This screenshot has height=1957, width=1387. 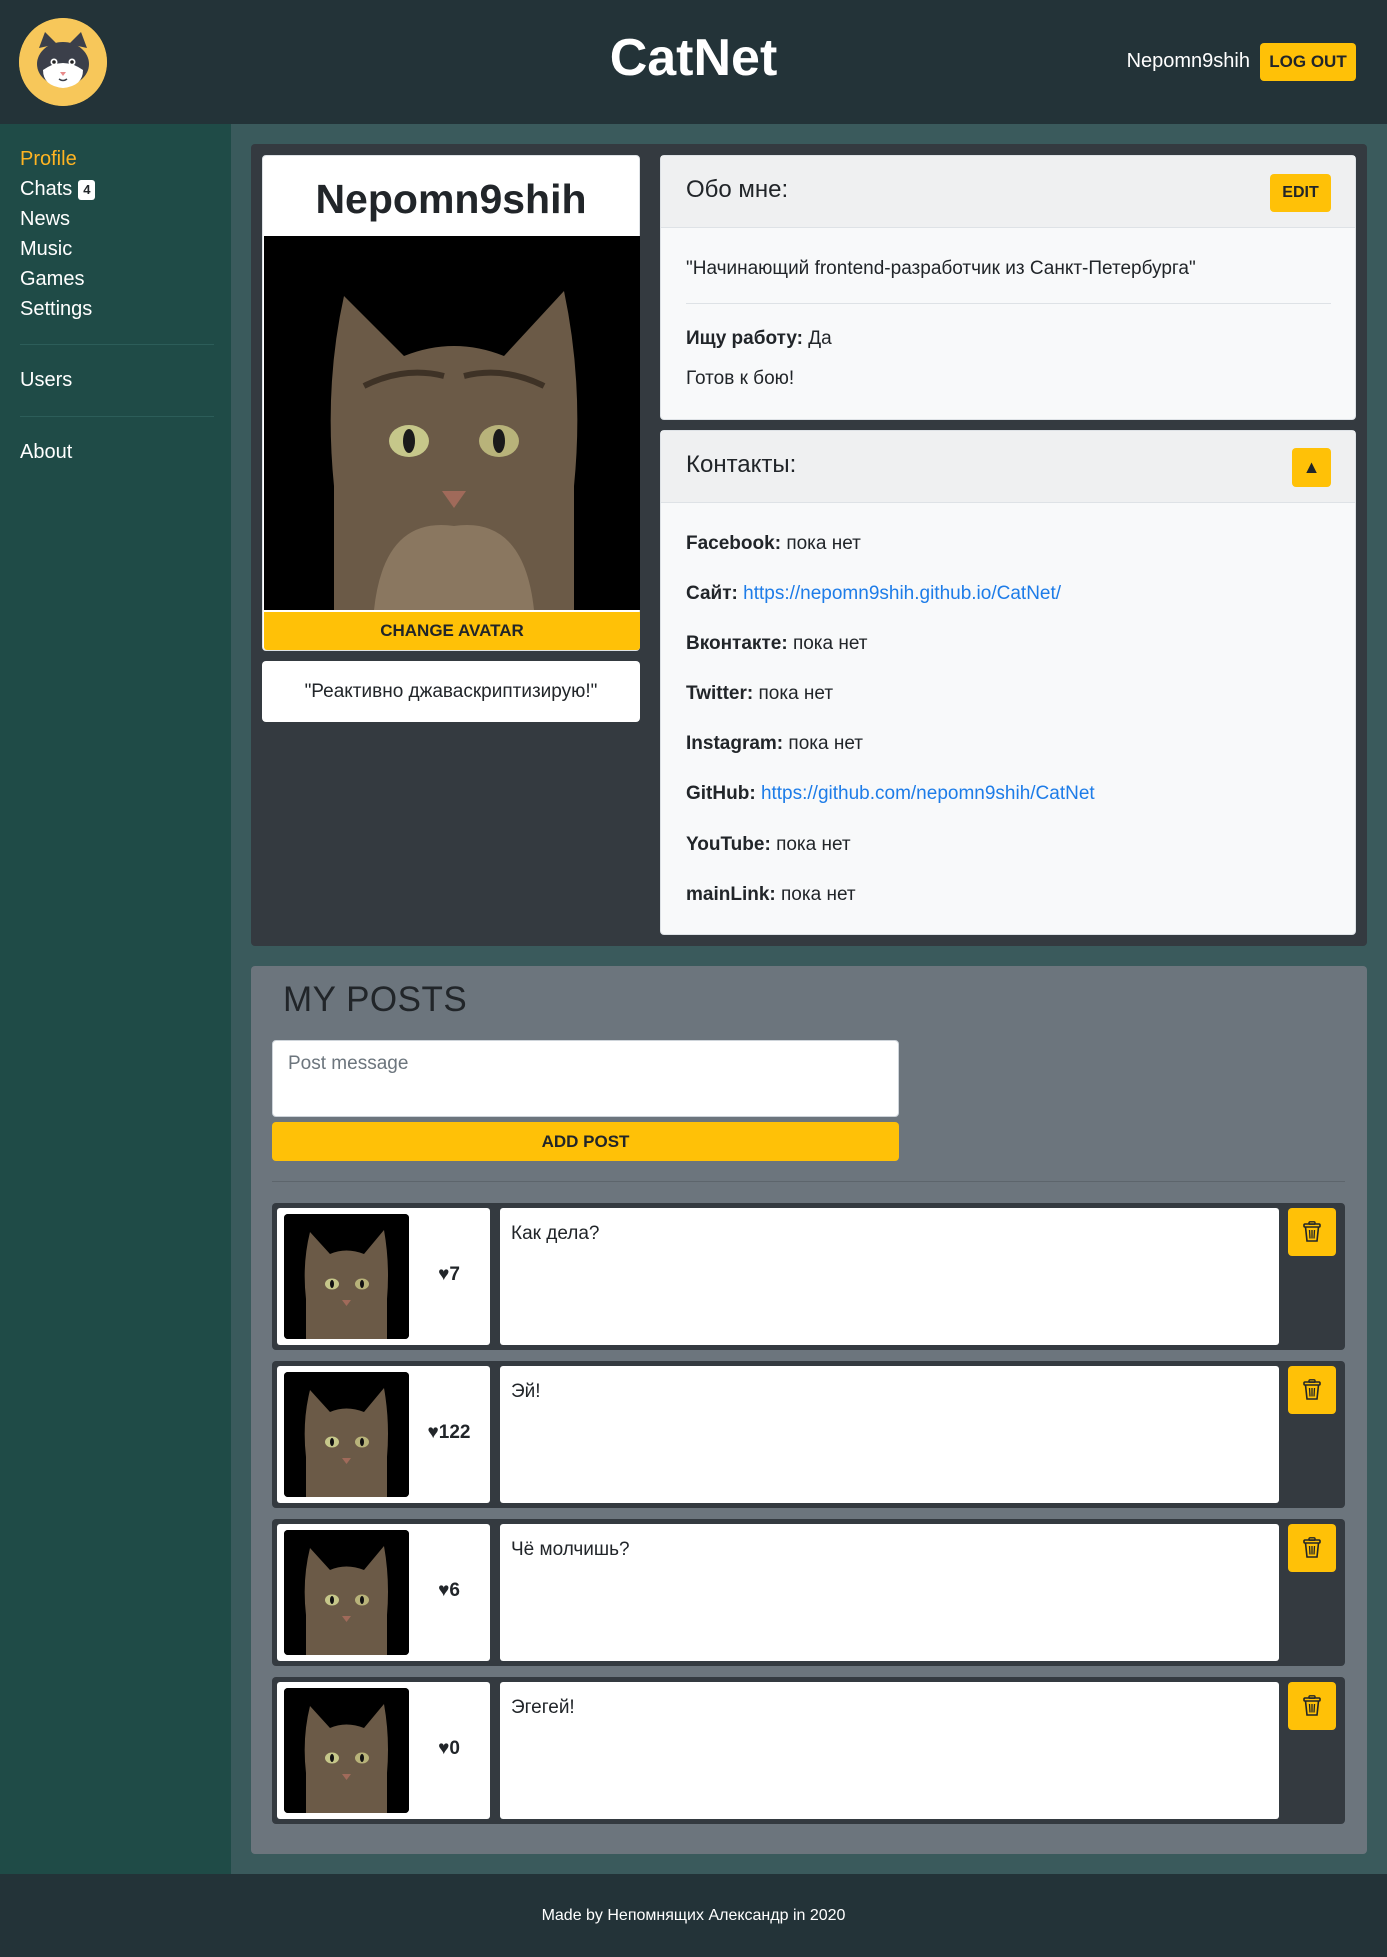 I want to click on profile-panel: Nepomn9shih CHANGE AVATAR, so click(x=451, y=403).